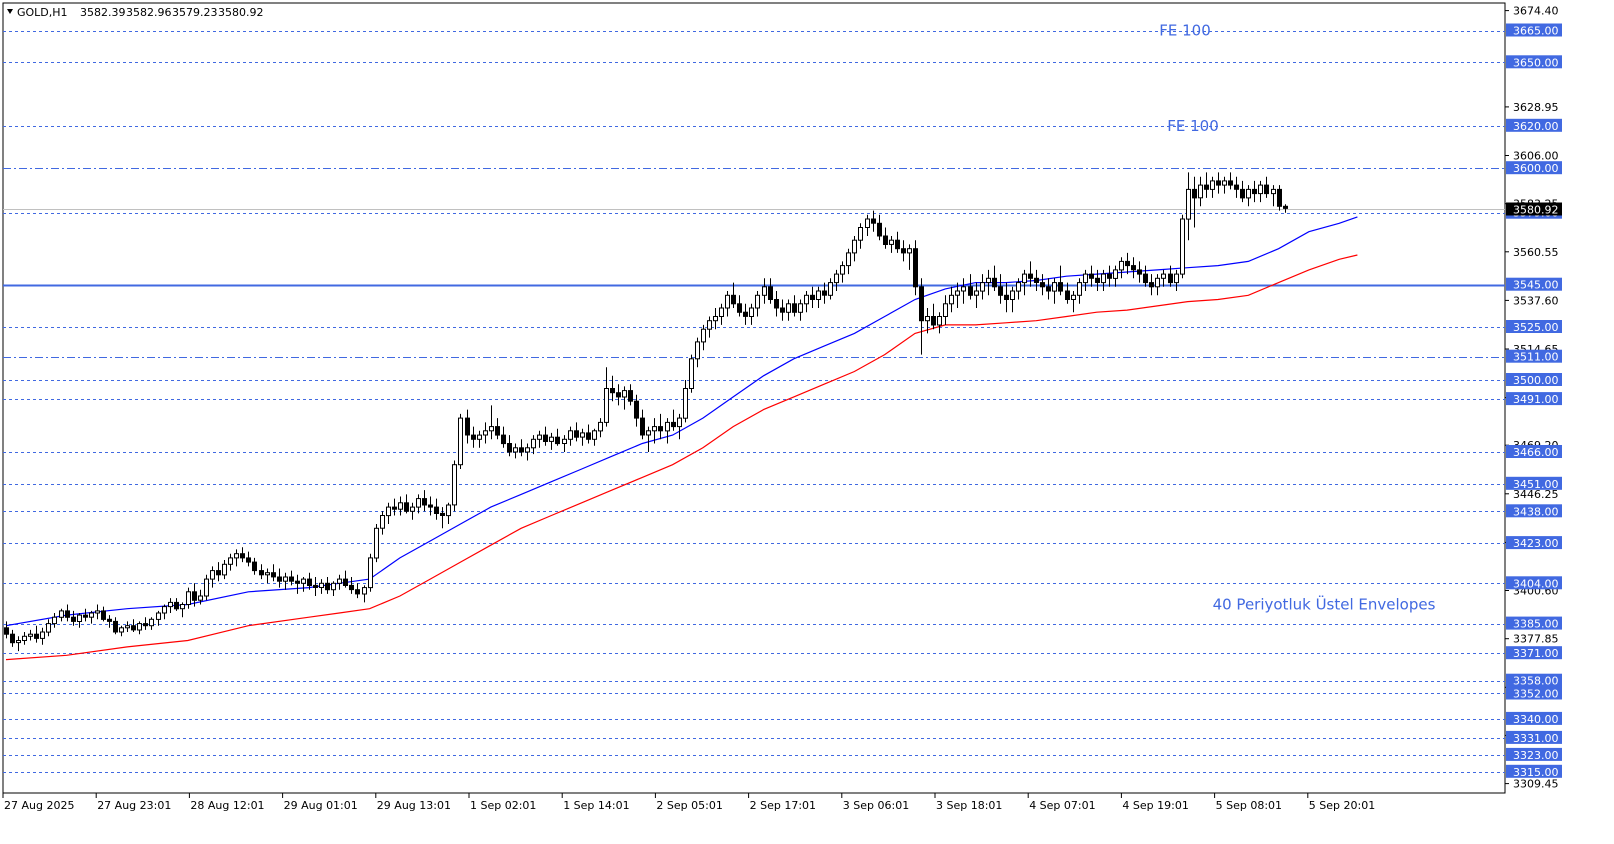 This screenshot has width=1614, height=844. What do you see at coordinates (1536, 285) in the screenshot?
I see `level-label-5: 3545.00` at bounding box center [1536, 285].